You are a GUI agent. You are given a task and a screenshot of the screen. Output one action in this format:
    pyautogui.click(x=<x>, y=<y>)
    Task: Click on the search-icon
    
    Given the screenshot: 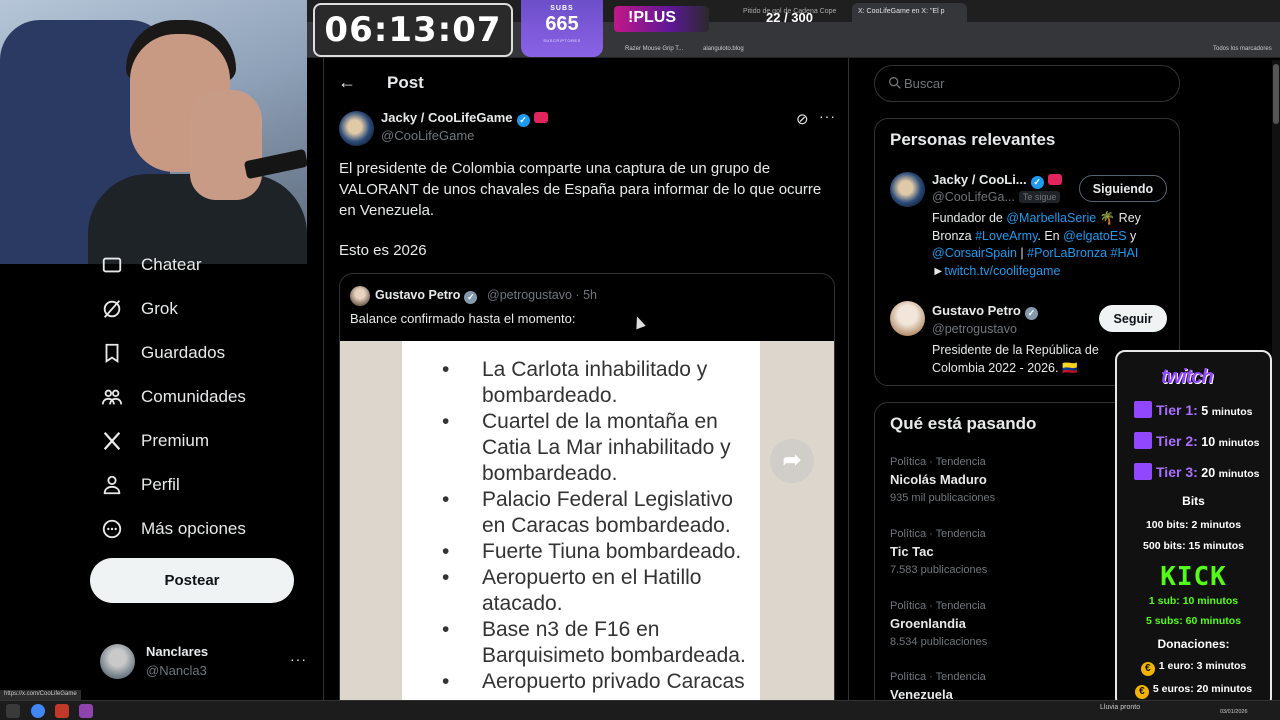 What is the action you would take?
    pyautogui.click(x=895, y=83)
    